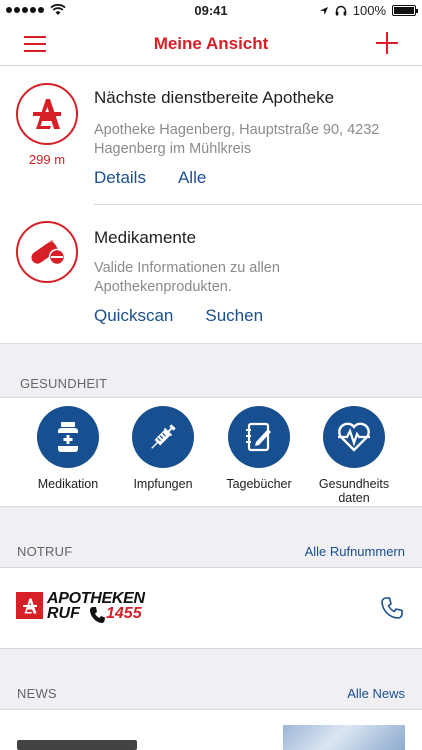 The width and height of the screenshot is (422, 750). What do you see at coordinates (323, 10) in the screenshot?
I see `location-arrow-icon` at bounding box center [323, 10].